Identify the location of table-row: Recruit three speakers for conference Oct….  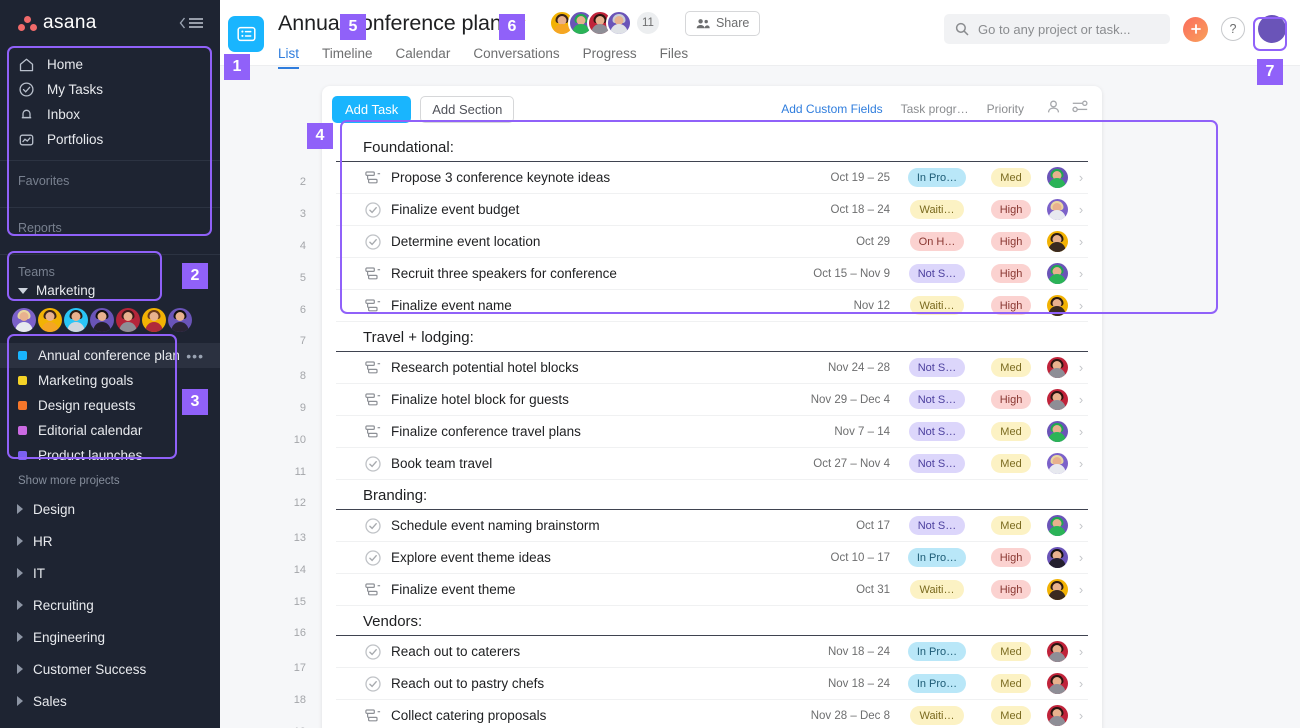
(712, 274).